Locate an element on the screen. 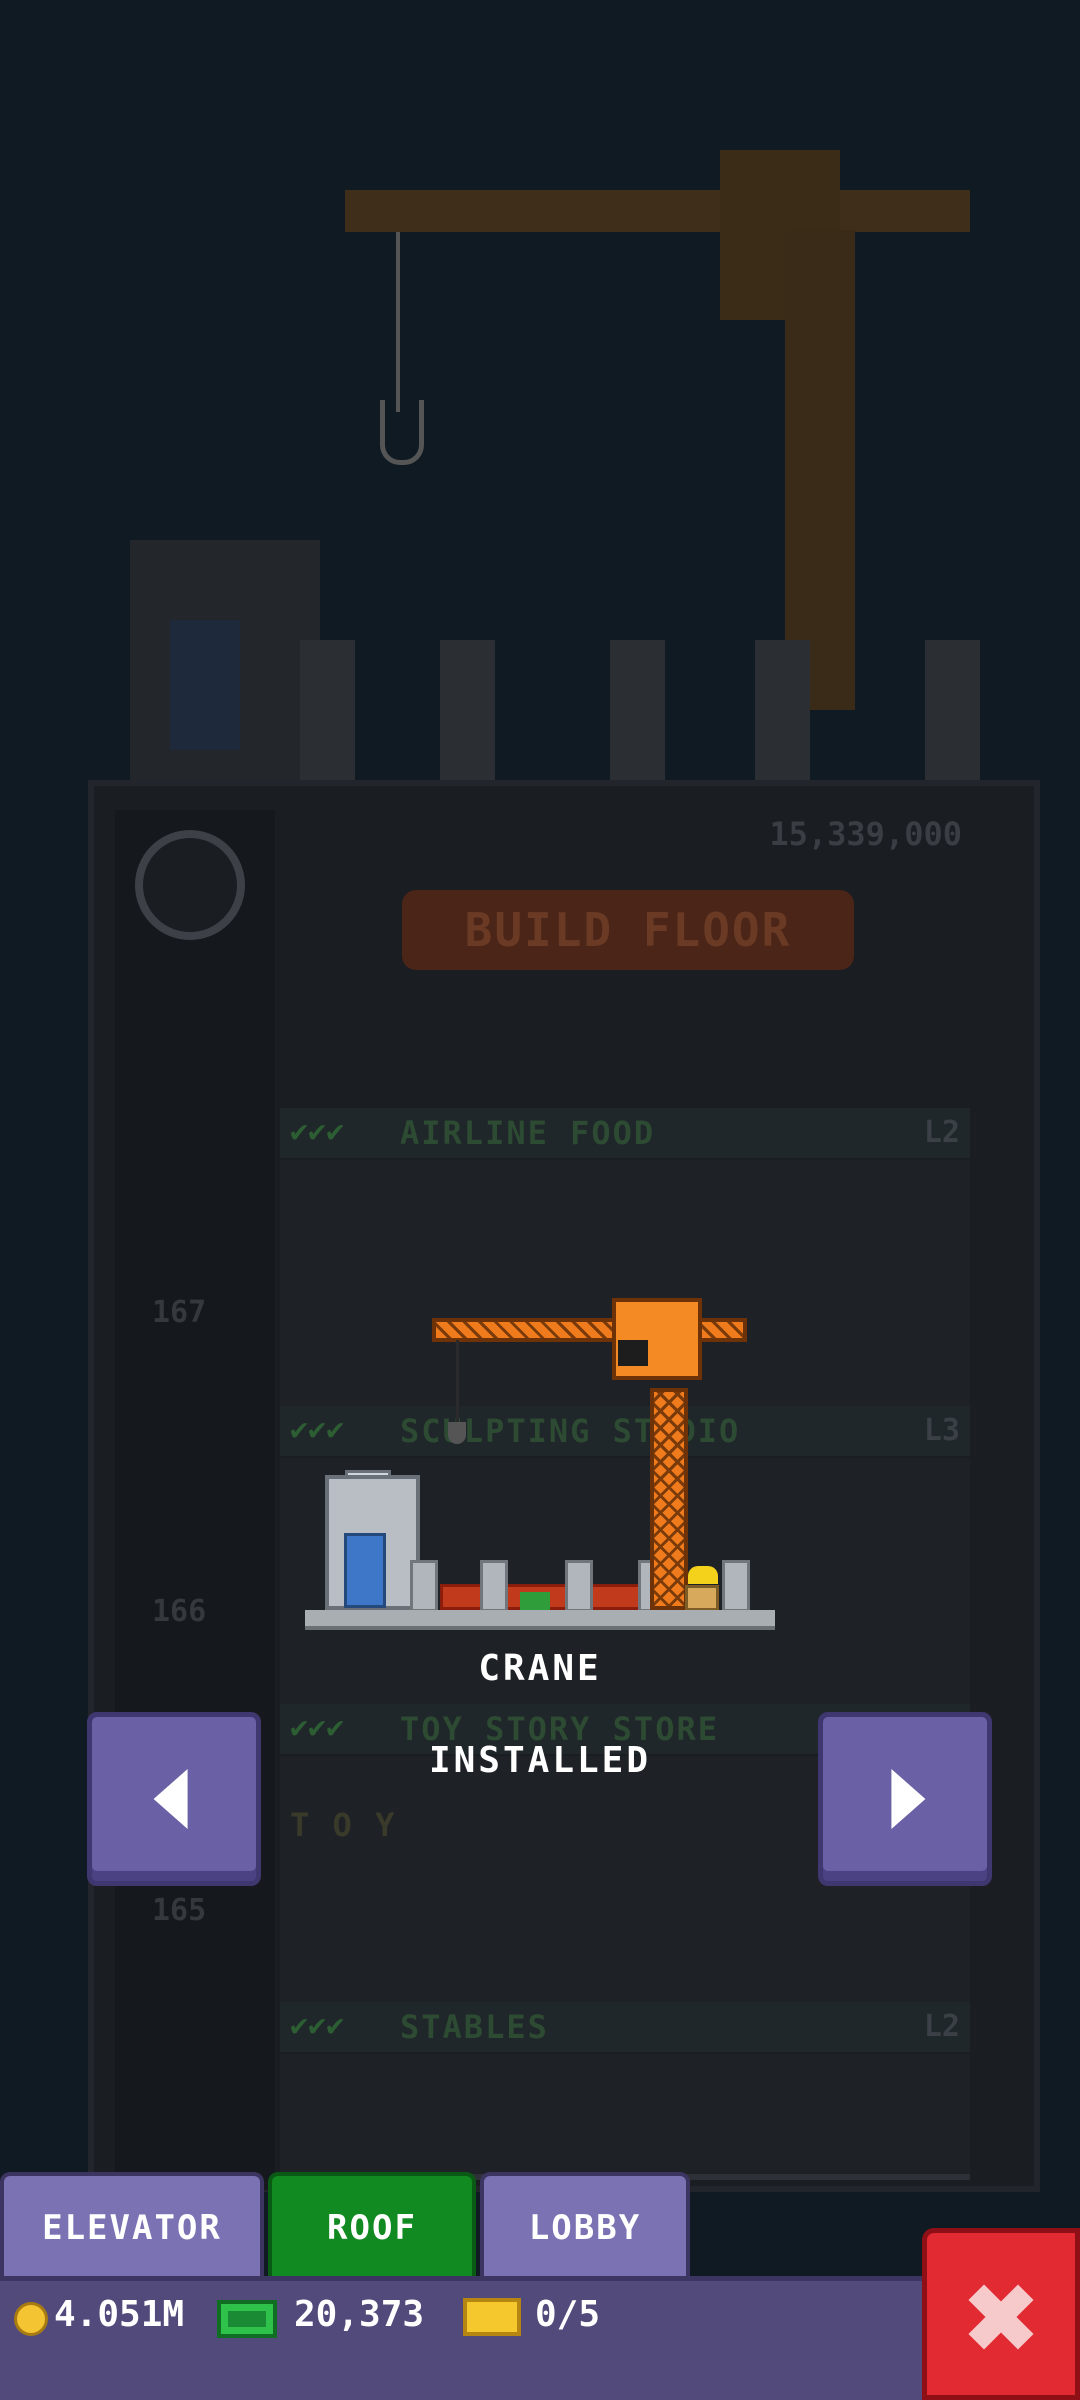 The height and width of the screenshot is (2400, 1080). preview-crate-icon is located at coordinates (702, 1598).